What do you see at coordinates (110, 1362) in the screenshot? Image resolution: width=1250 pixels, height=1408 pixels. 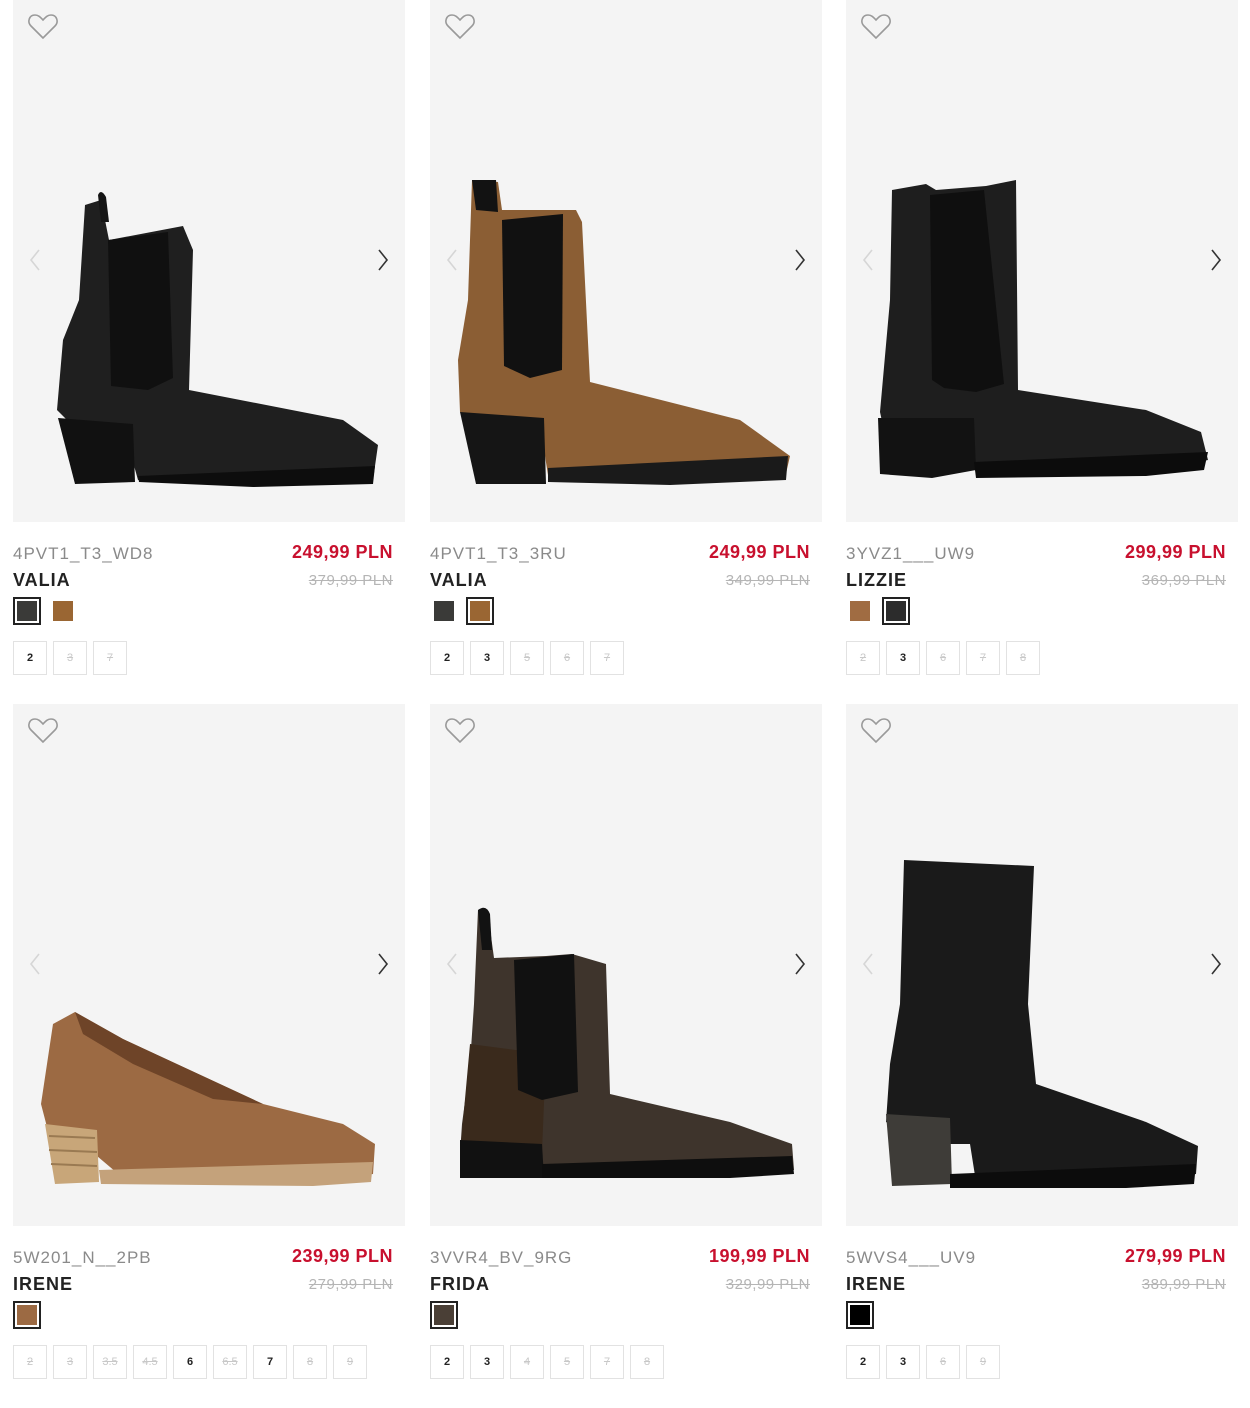 I see `size-option: 3.5` at bounding box center [110, 1362].